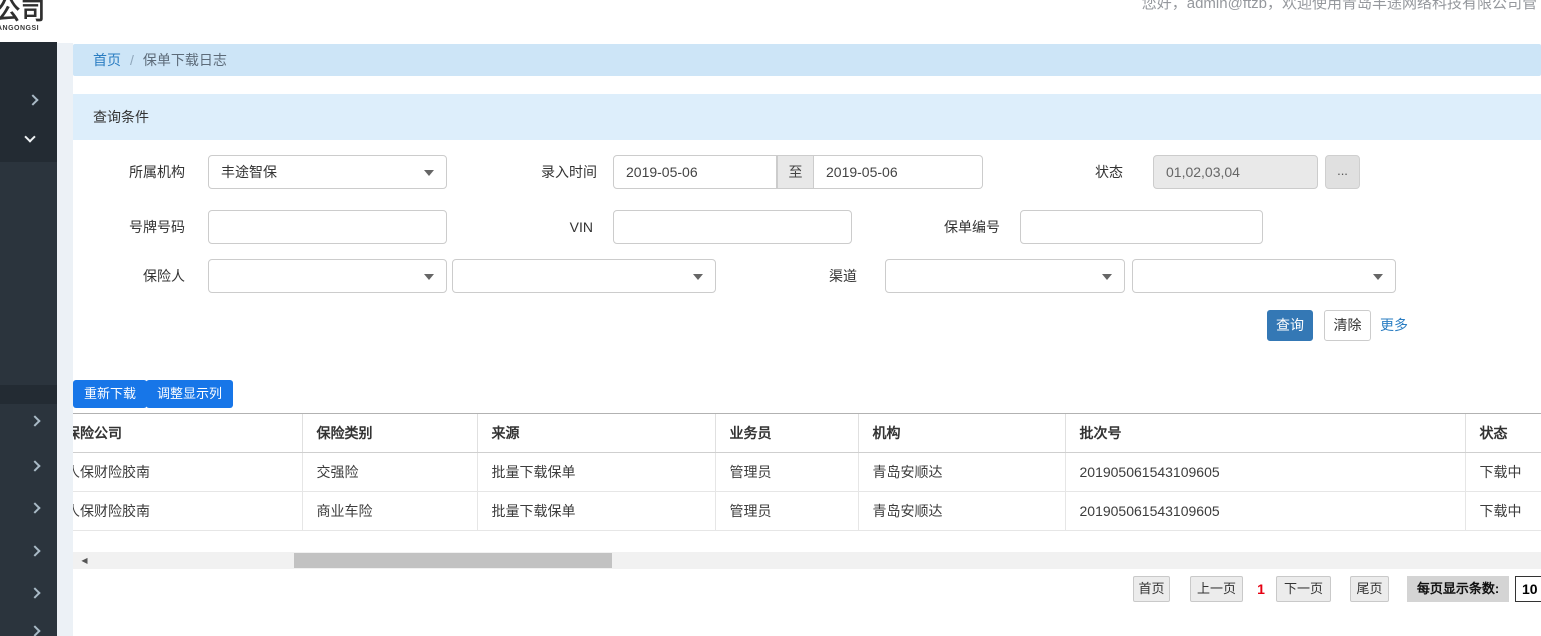 The width and height of the screenshot is (1541, 636). What do you see at coordinates (1151, 589) in the screenshot?
I see `page-first-button: 首页` at bounding box center [1151, 589].